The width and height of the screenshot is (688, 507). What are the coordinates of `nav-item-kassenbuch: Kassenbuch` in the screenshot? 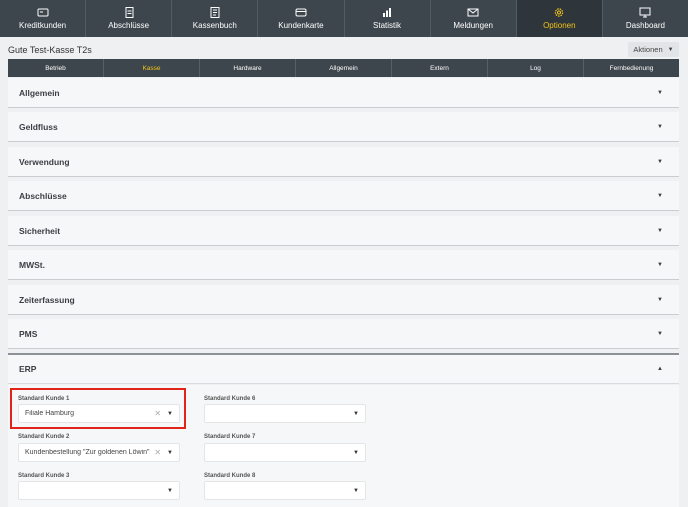 It's located at (215, 18).